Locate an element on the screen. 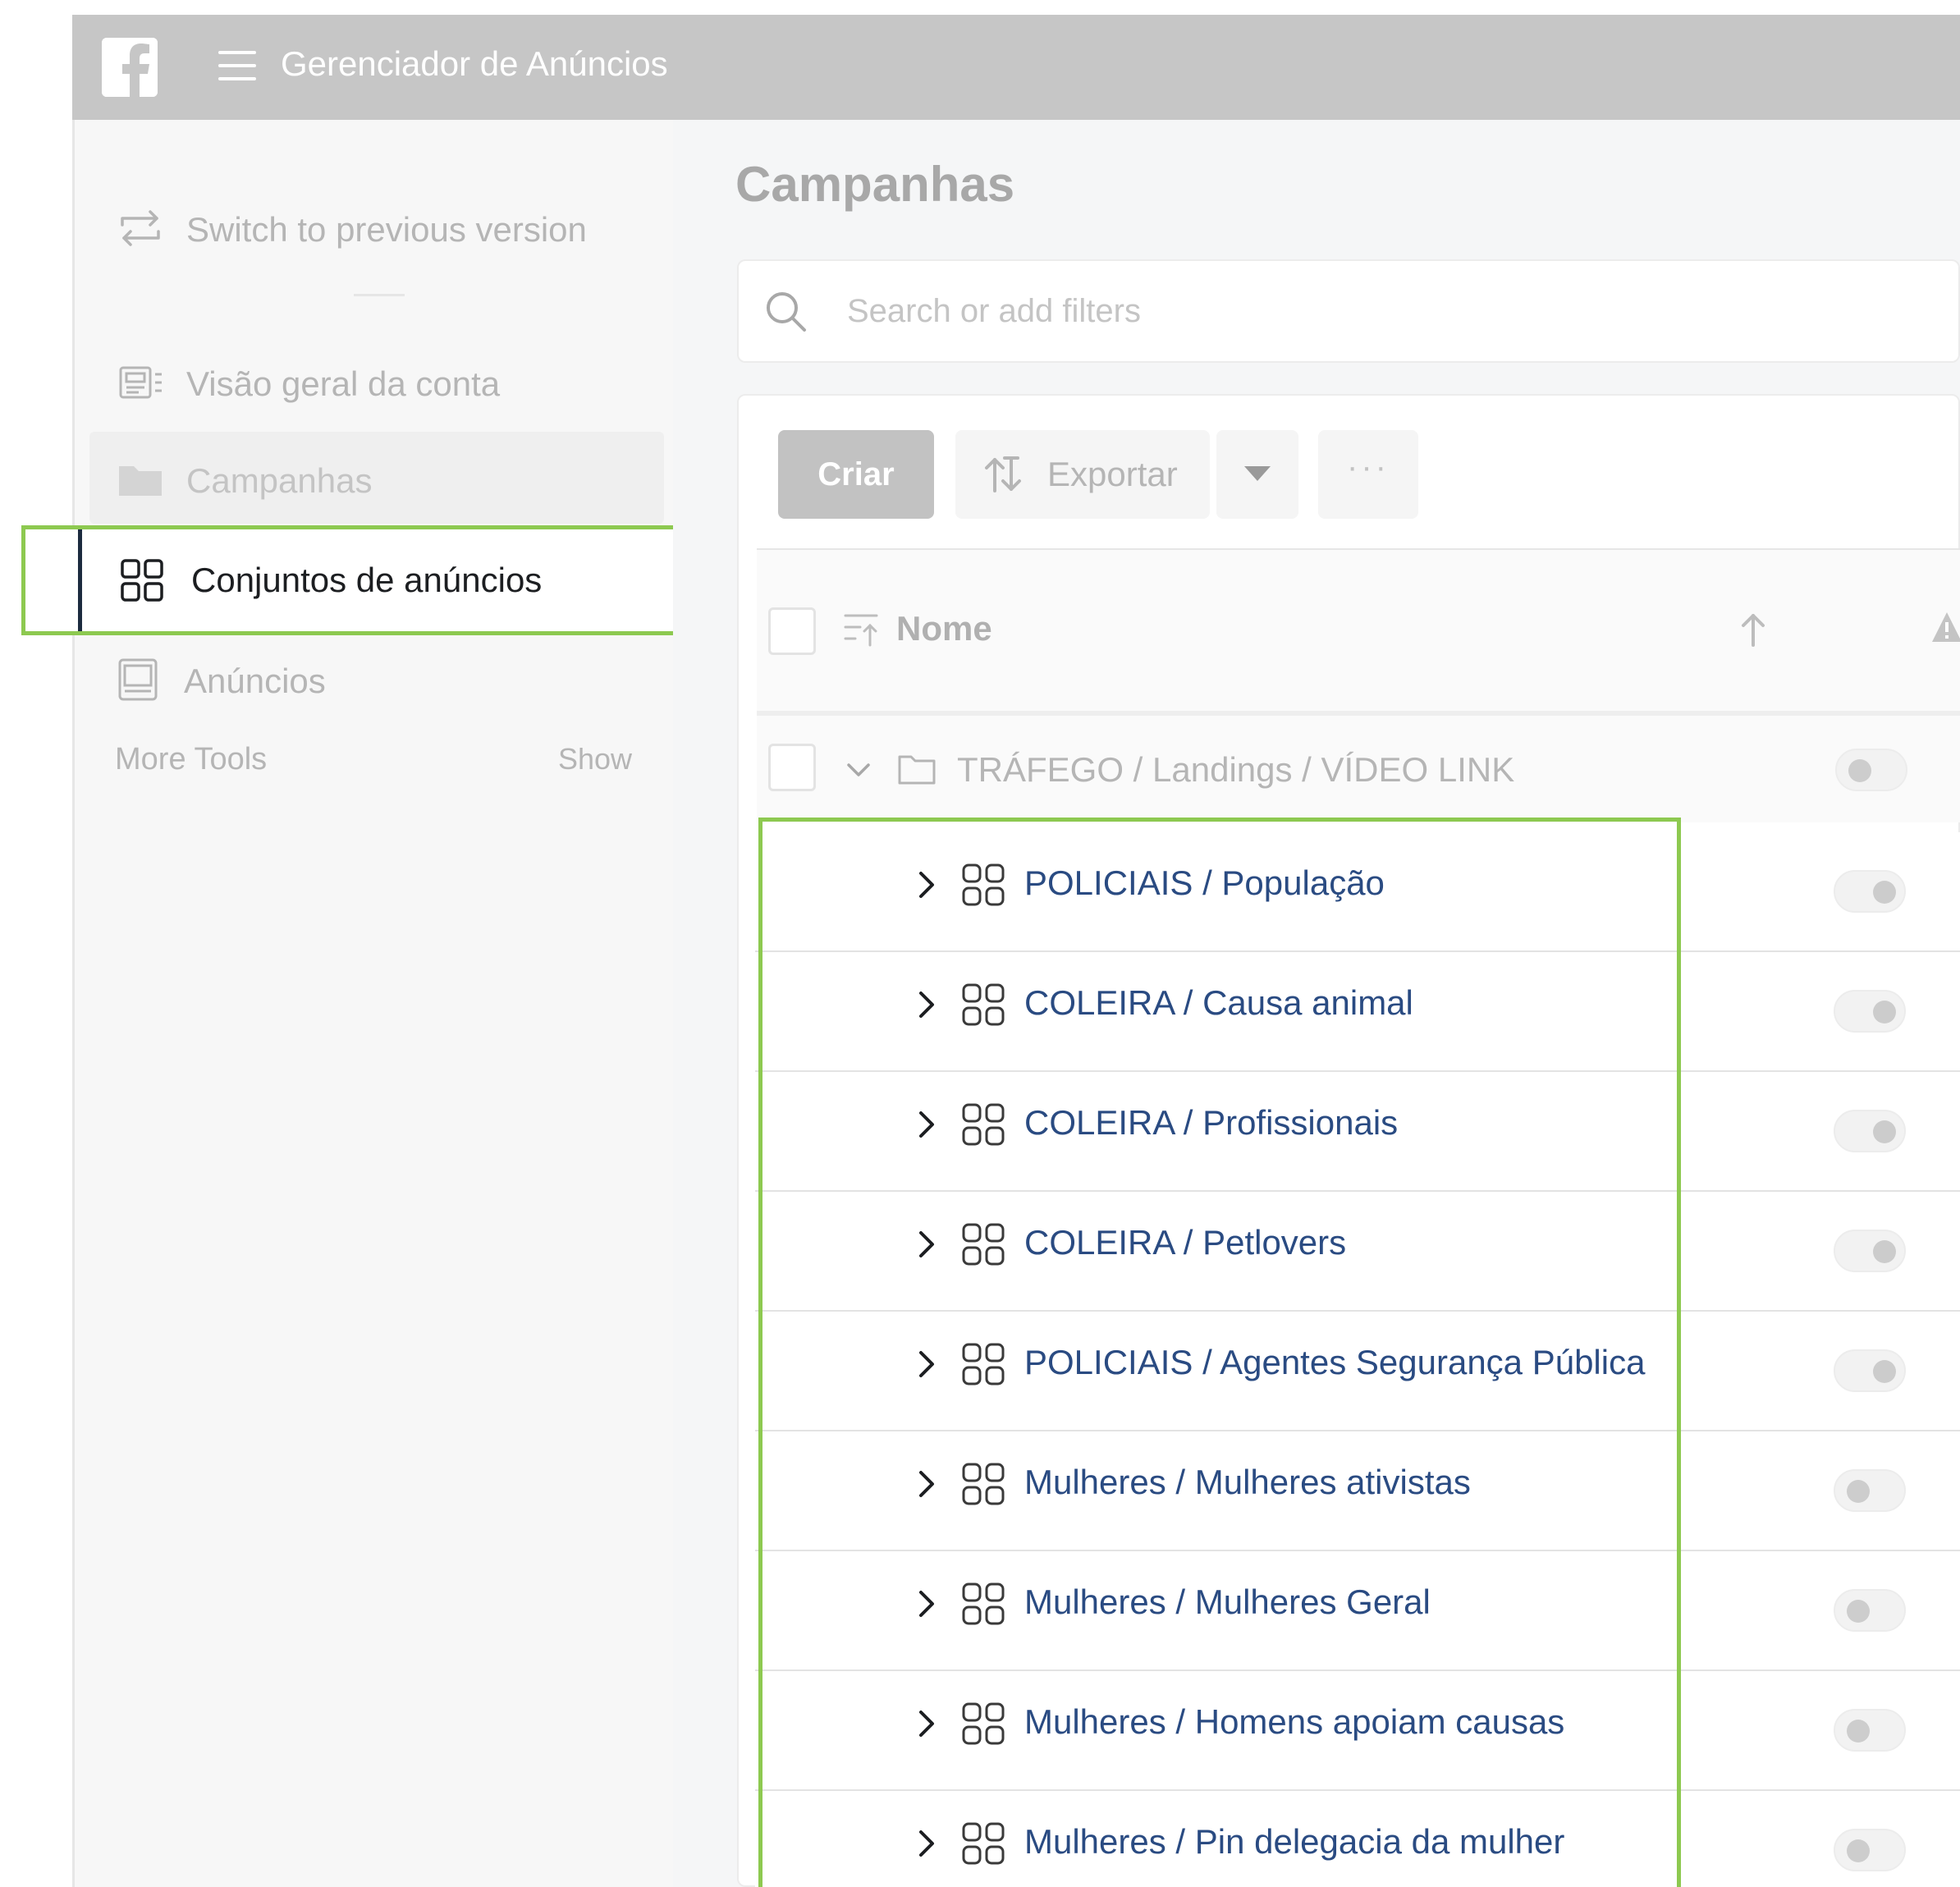  show-more-tools-link: Show is located at coordinates (595, 759).